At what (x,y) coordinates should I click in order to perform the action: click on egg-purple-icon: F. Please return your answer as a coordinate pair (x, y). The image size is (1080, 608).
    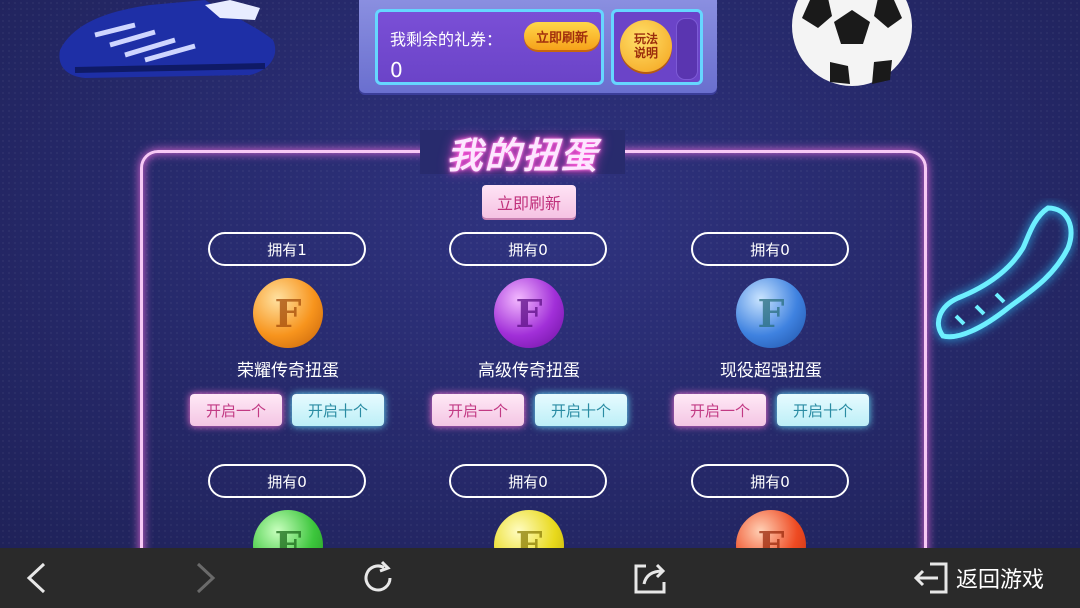
    Looking at the image, I should click on (529, 313).